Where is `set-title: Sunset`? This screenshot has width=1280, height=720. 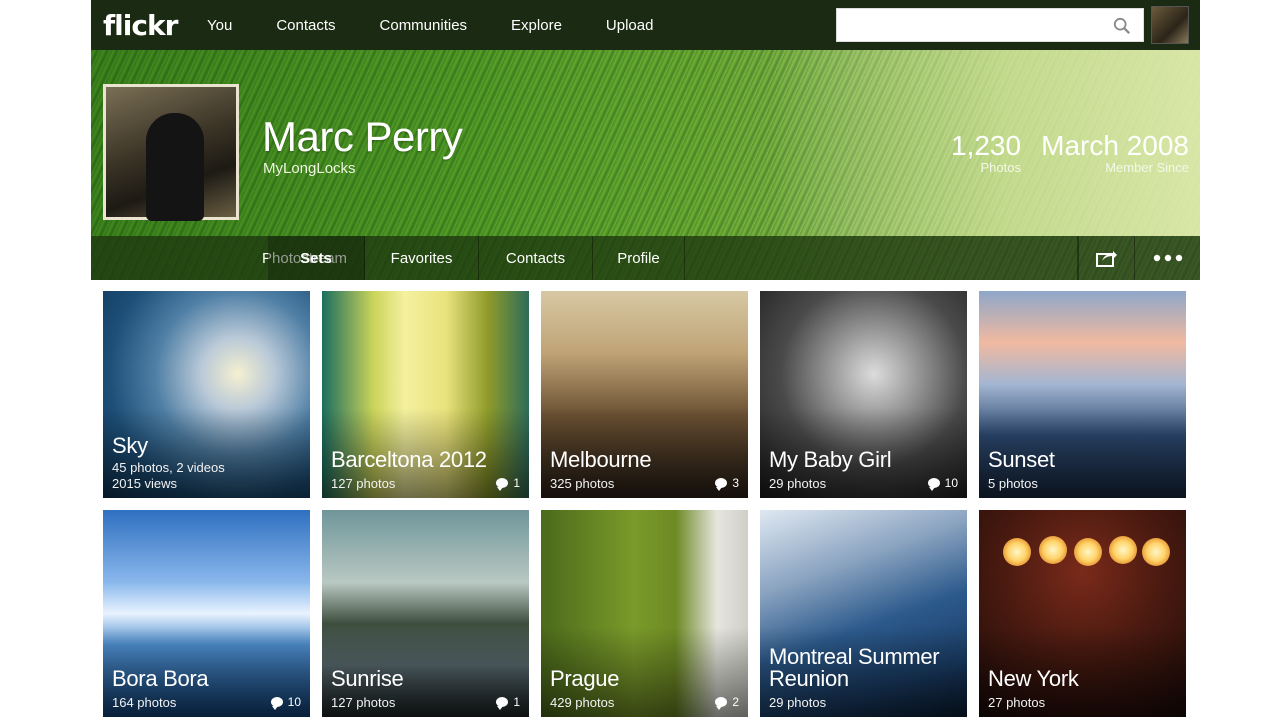 set-title: Sunset is located at coordinates (1021, 459).